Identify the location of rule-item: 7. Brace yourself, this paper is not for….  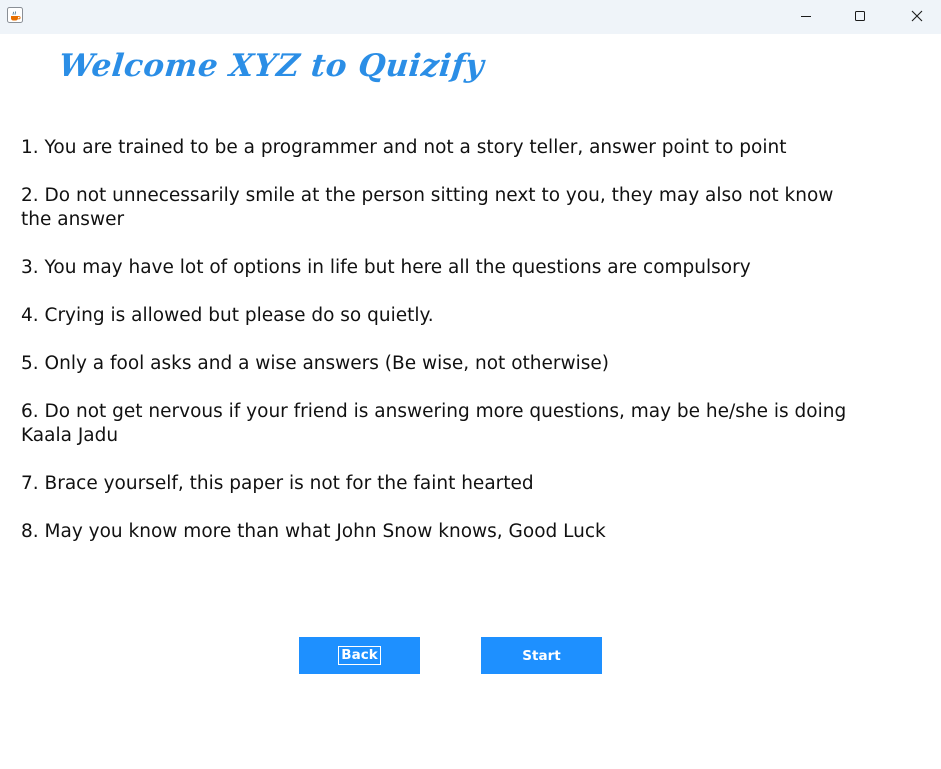
(277, 483).